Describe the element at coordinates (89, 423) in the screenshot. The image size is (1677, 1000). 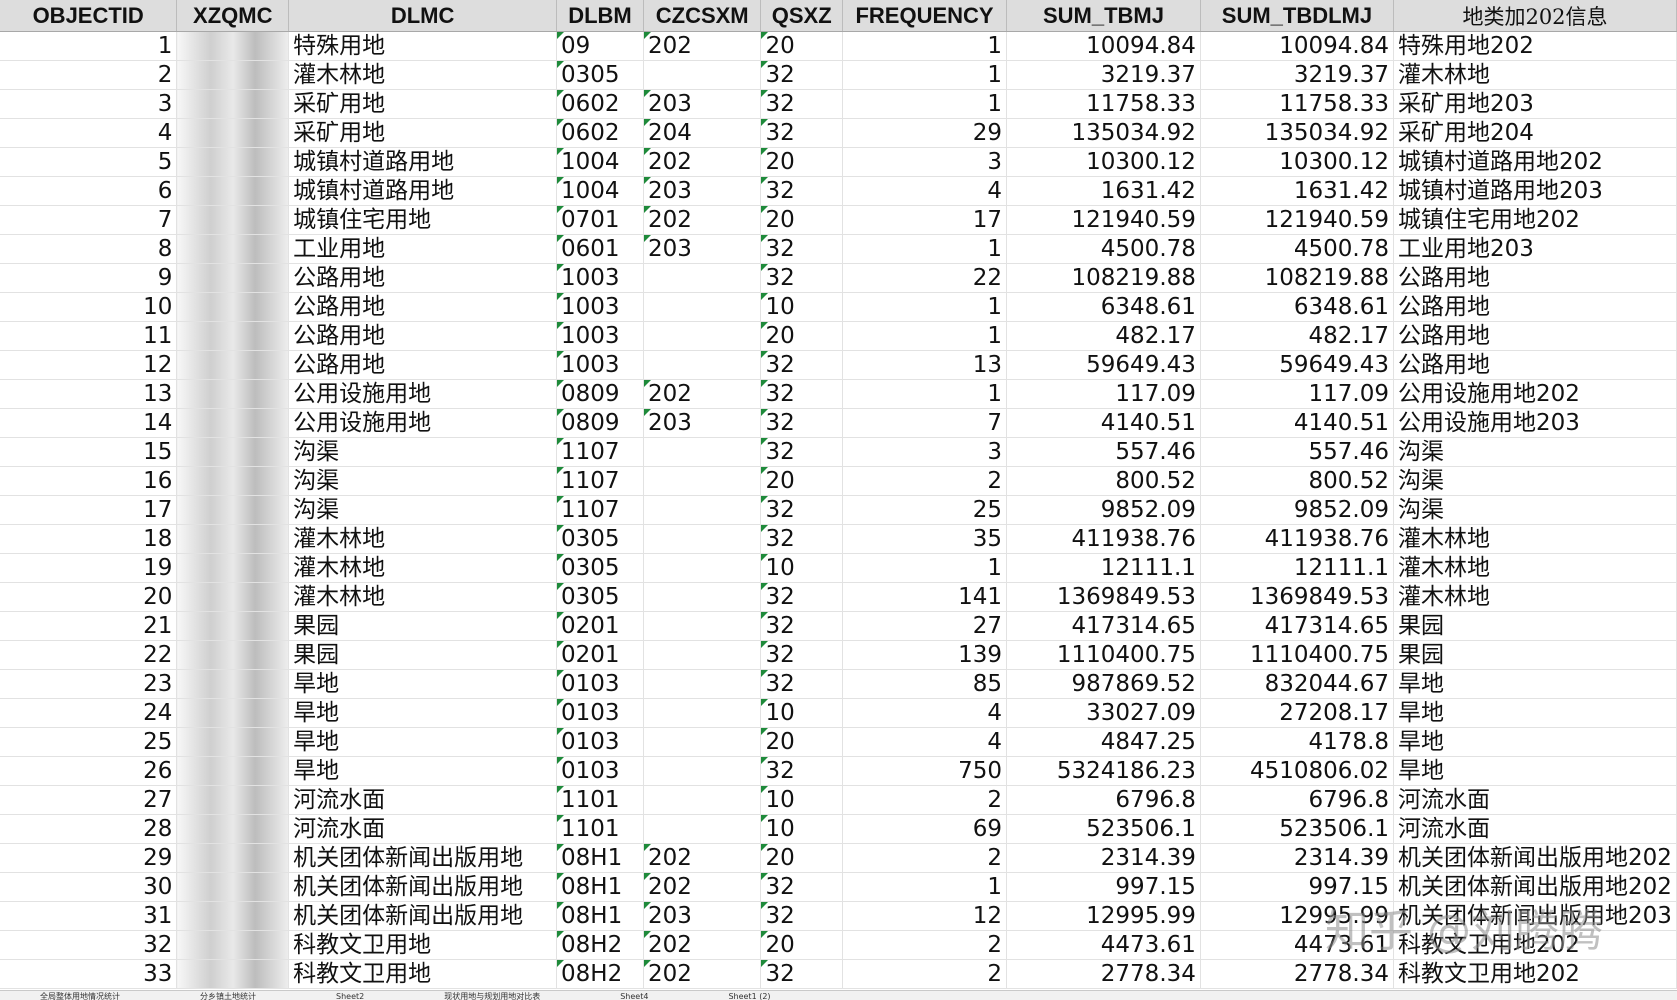
I see `cell-objectid: 14` at that location.